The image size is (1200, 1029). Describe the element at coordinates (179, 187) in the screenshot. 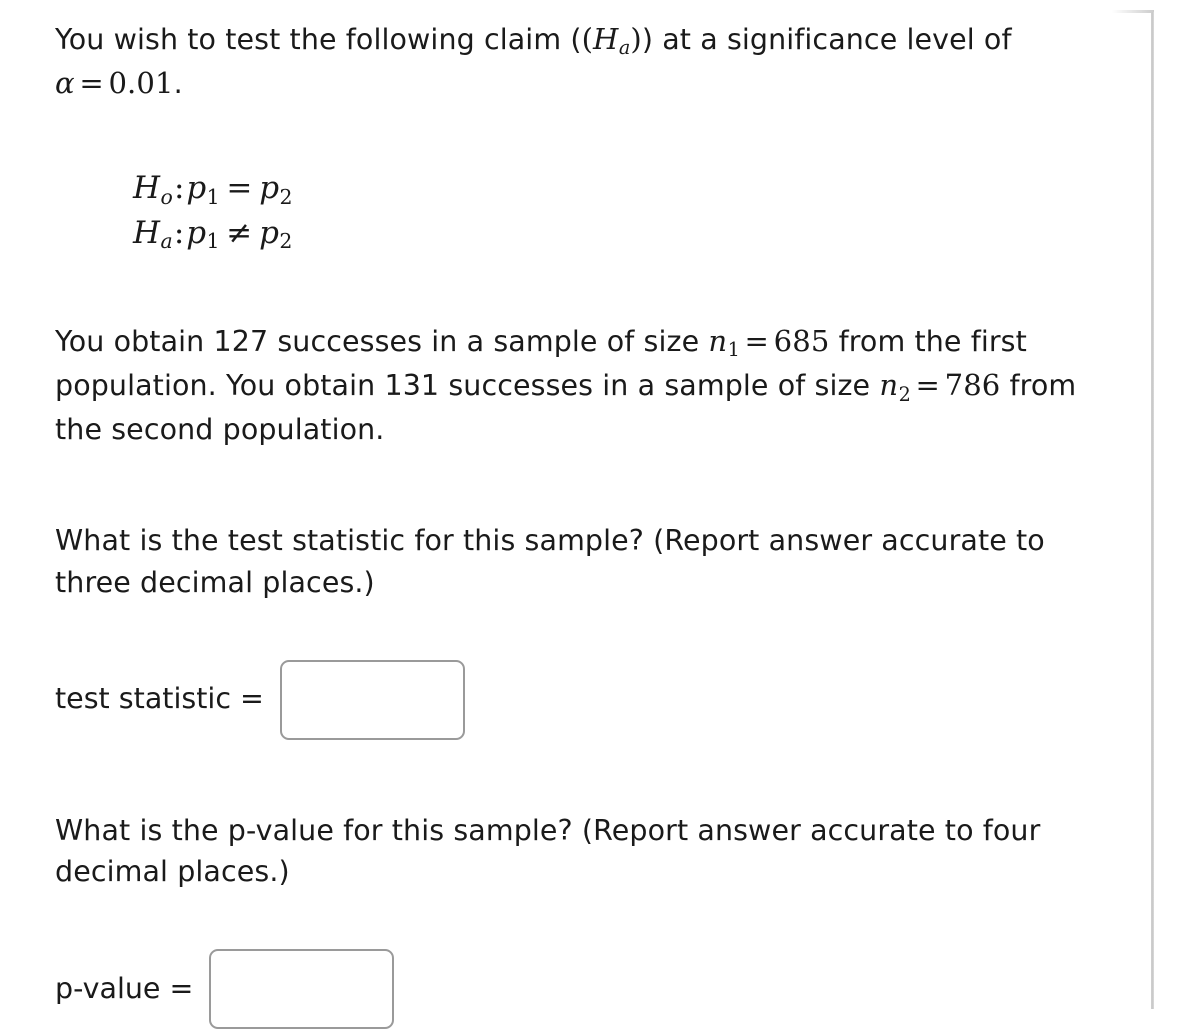

I see `null-hypothesis-colon: :` at that location.